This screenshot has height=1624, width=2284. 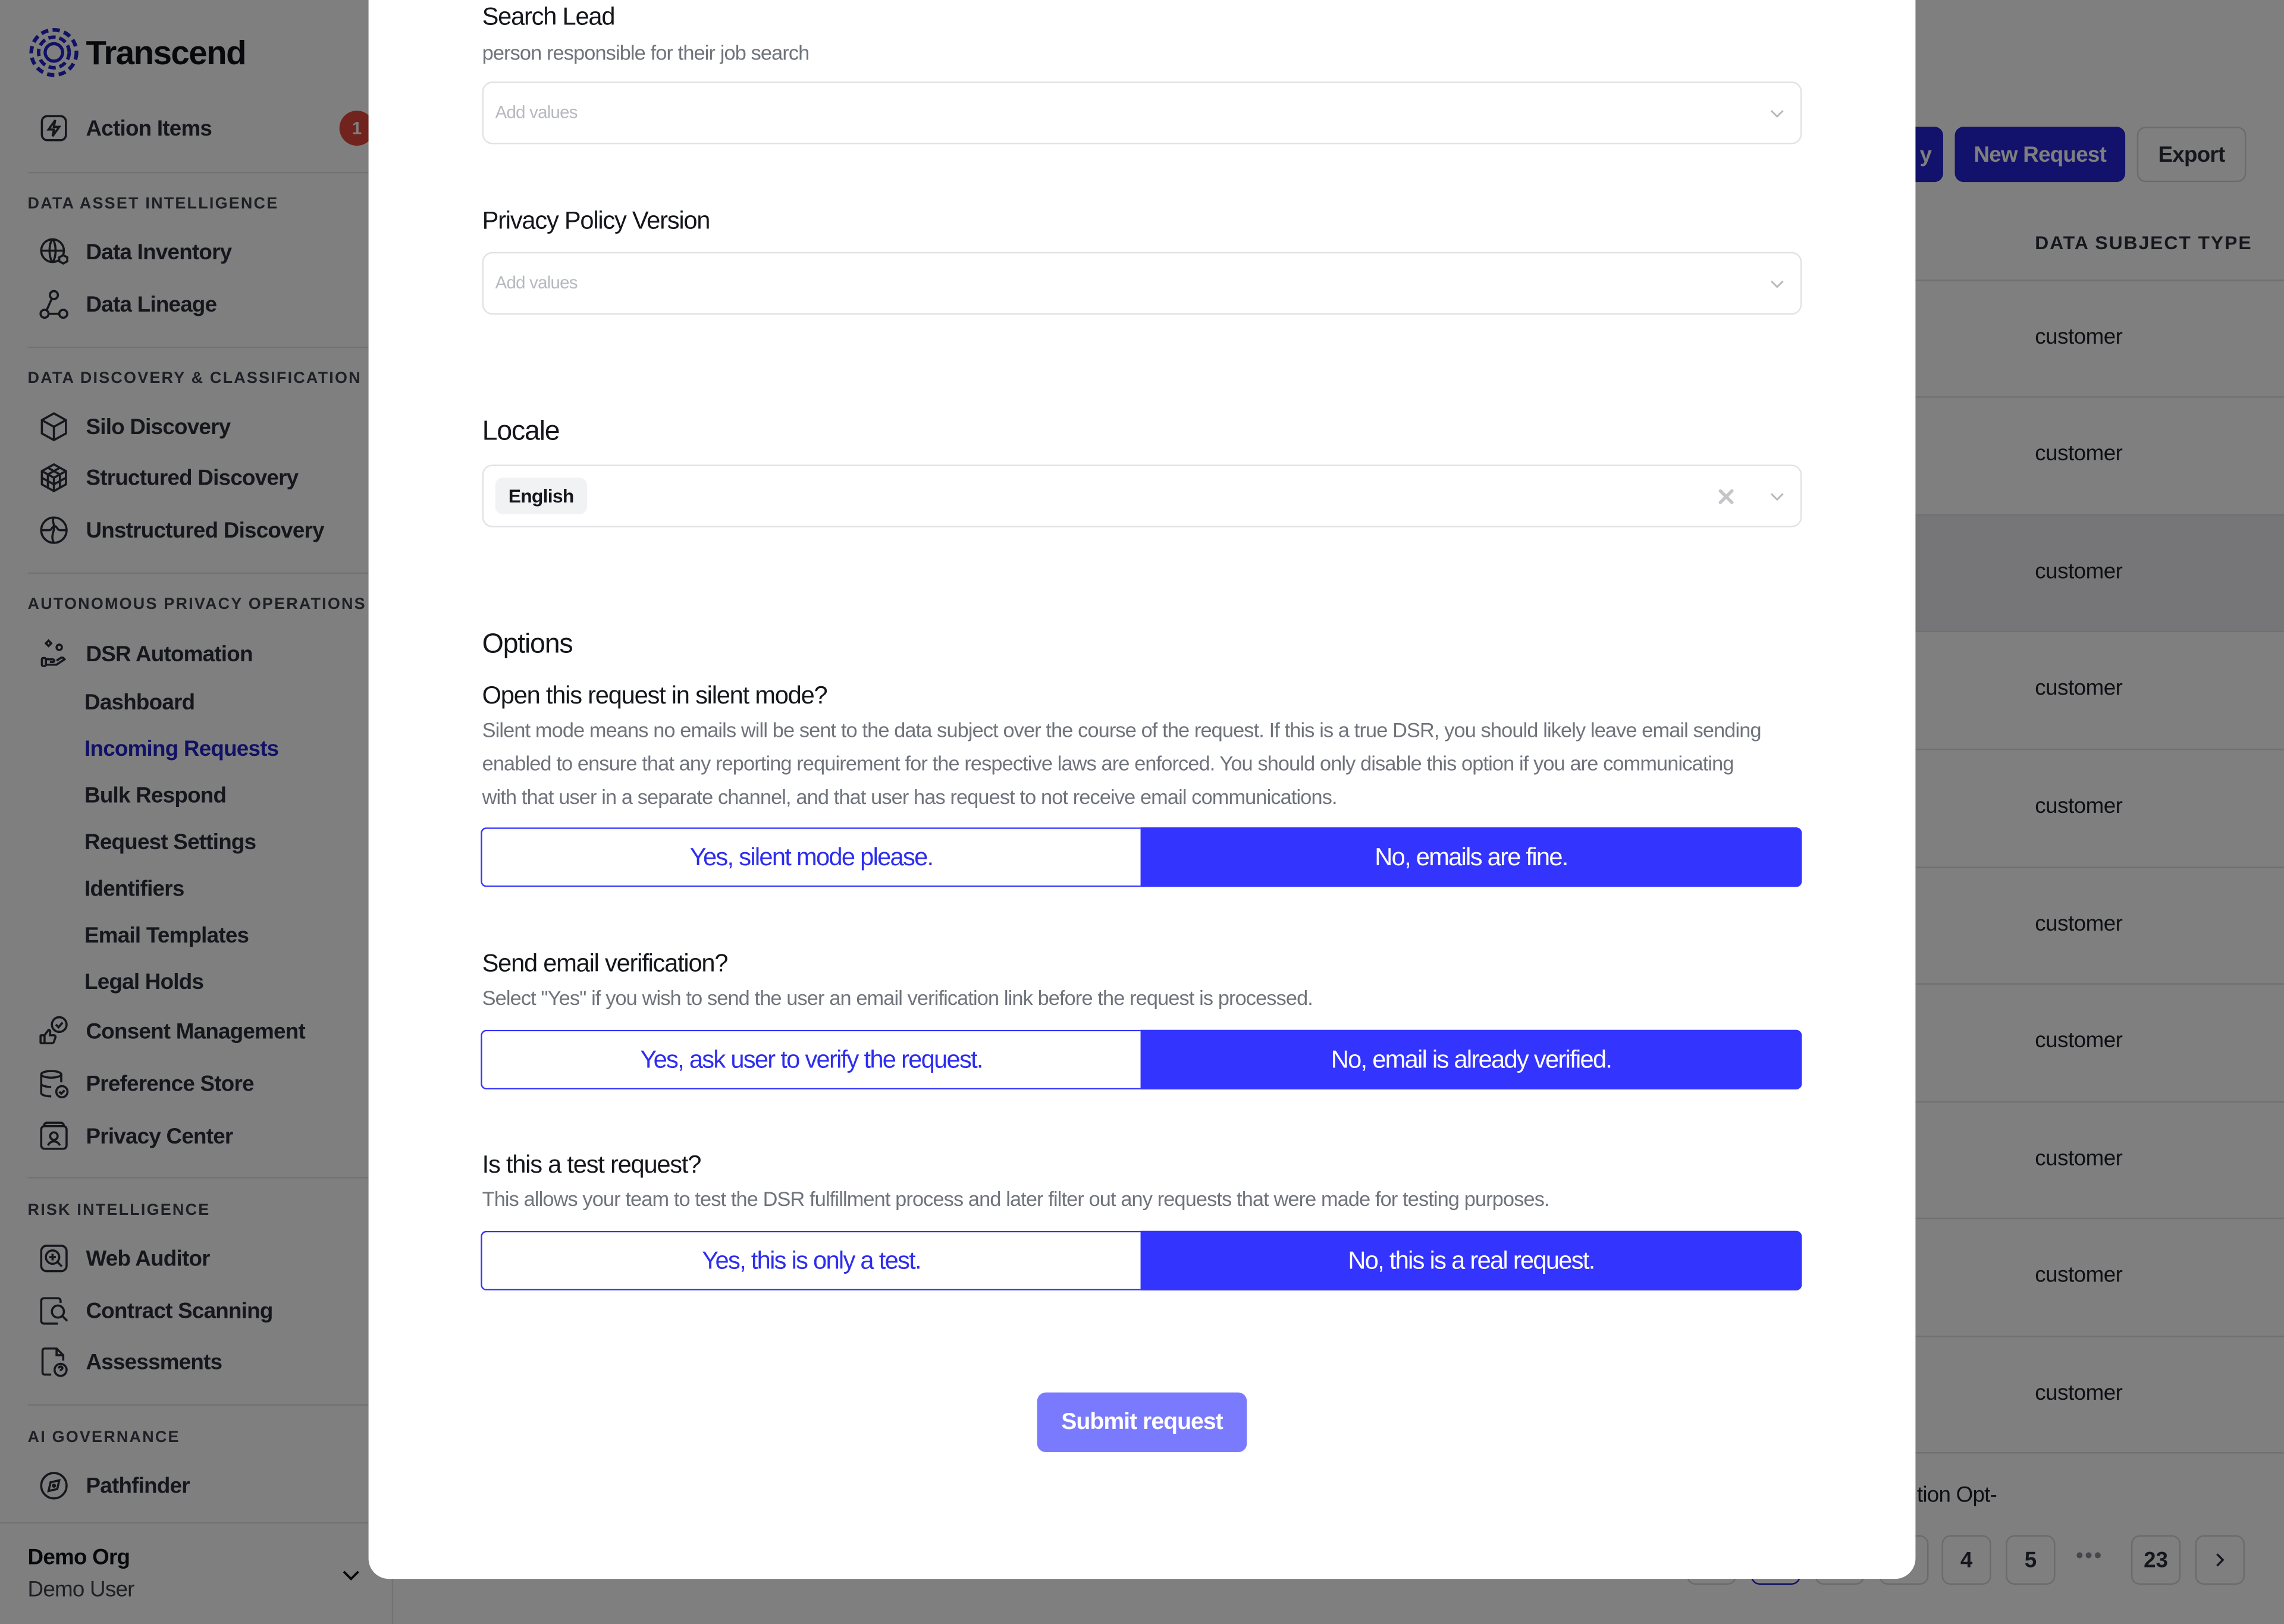 What do you see at coordinates (1142, 1422) in the screenshot?
I see `submit-request-button: Submit request` at bounding box center [1142, 1422].